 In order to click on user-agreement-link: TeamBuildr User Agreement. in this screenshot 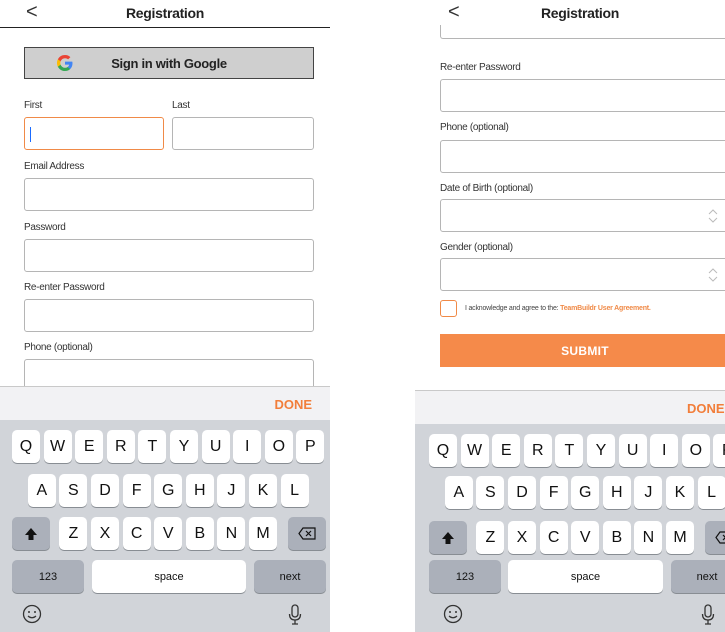, I will do `click(605, 308)`.